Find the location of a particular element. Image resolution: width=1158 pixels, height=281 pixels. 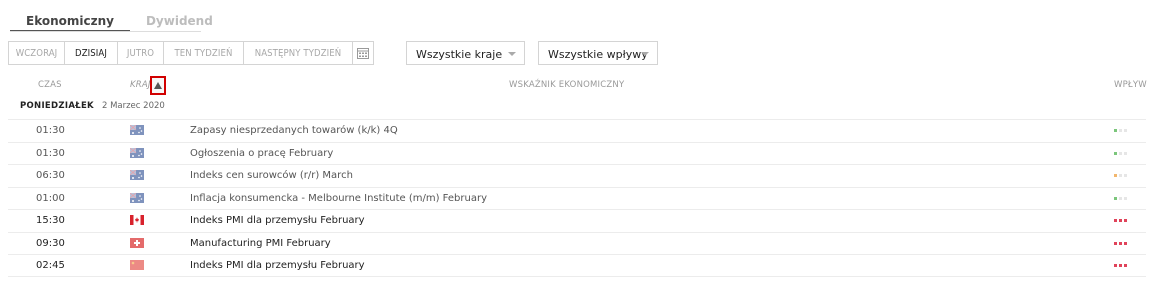

date-group-header: PONIEDZIAŁEK 2 Marzec 2020 is located at coordinates (92, 106).